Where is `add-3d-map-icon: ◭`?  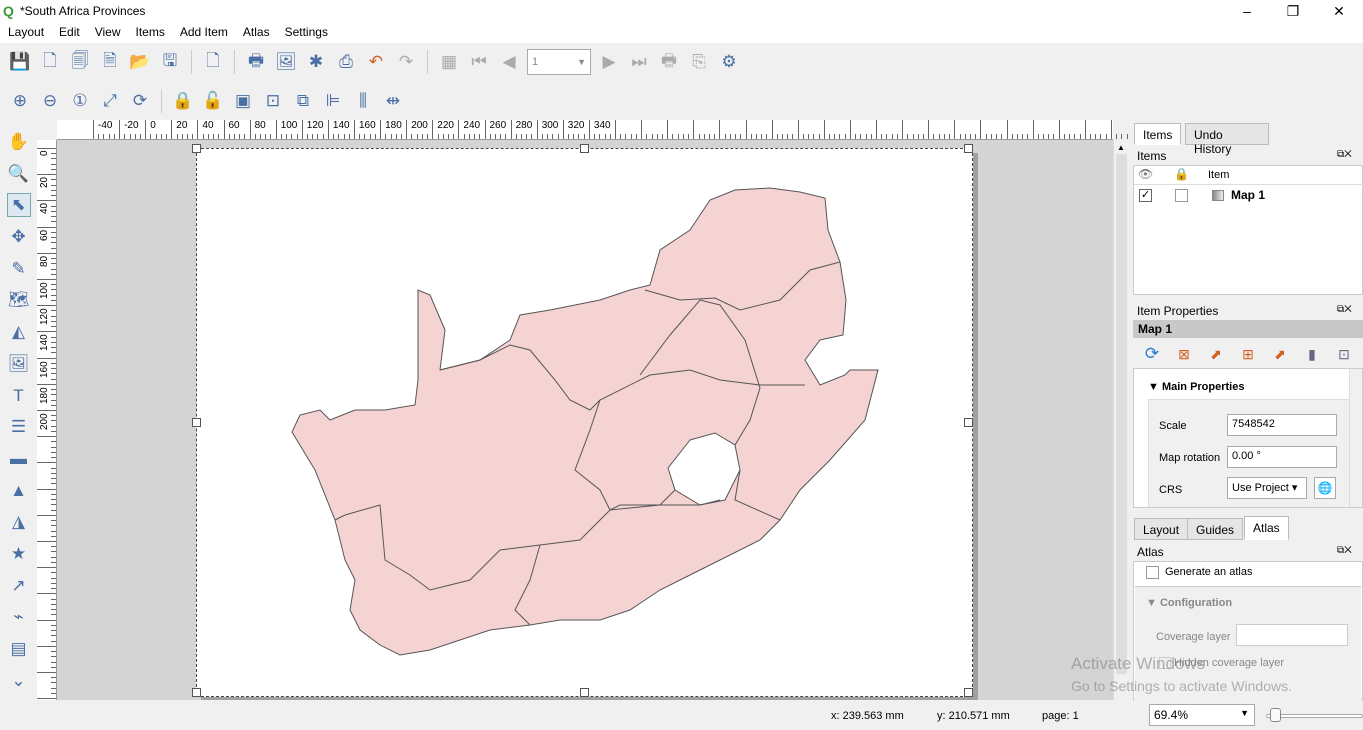 add-3d-map-icon: ◭ is located at coordinates (19, 332).